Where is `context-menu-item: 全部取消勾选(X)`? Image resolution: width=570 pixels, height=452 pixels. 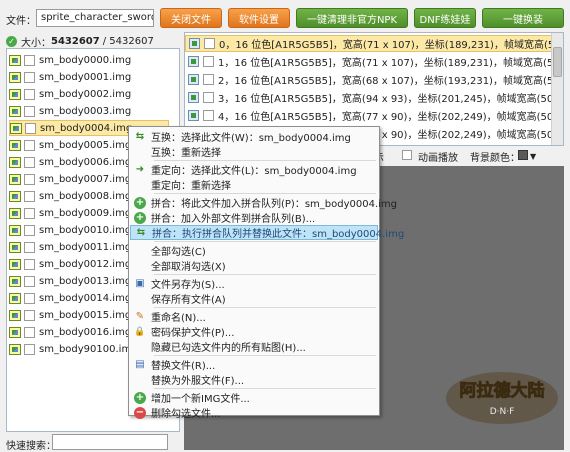
context-menu-item: 全部取消勾选(X) is located at coordinates (254, 265).